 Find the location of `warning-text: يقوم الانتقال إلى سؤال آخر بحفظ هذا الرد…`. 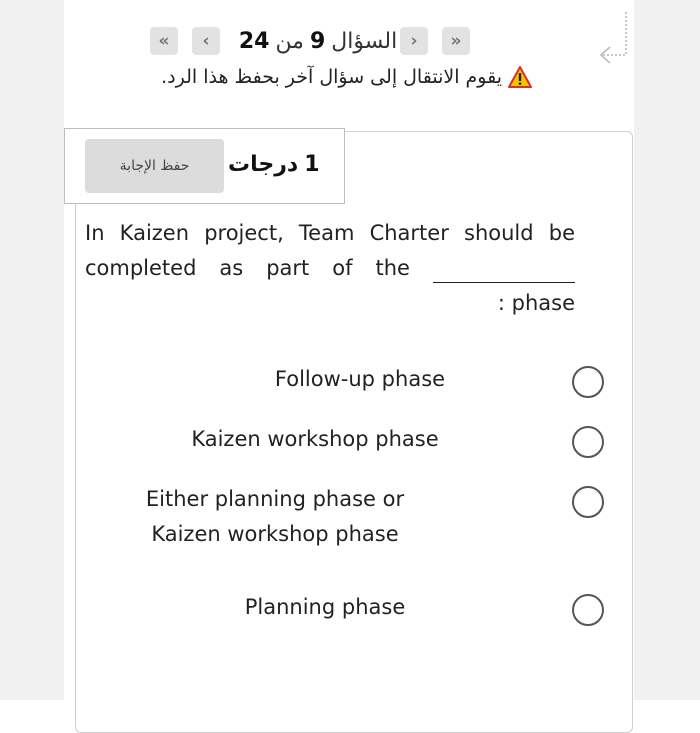

warning-text: يقوم الانتقال إلى سؤال آخر بحفظ هذا الرد… is located at coordinates (331, 77).